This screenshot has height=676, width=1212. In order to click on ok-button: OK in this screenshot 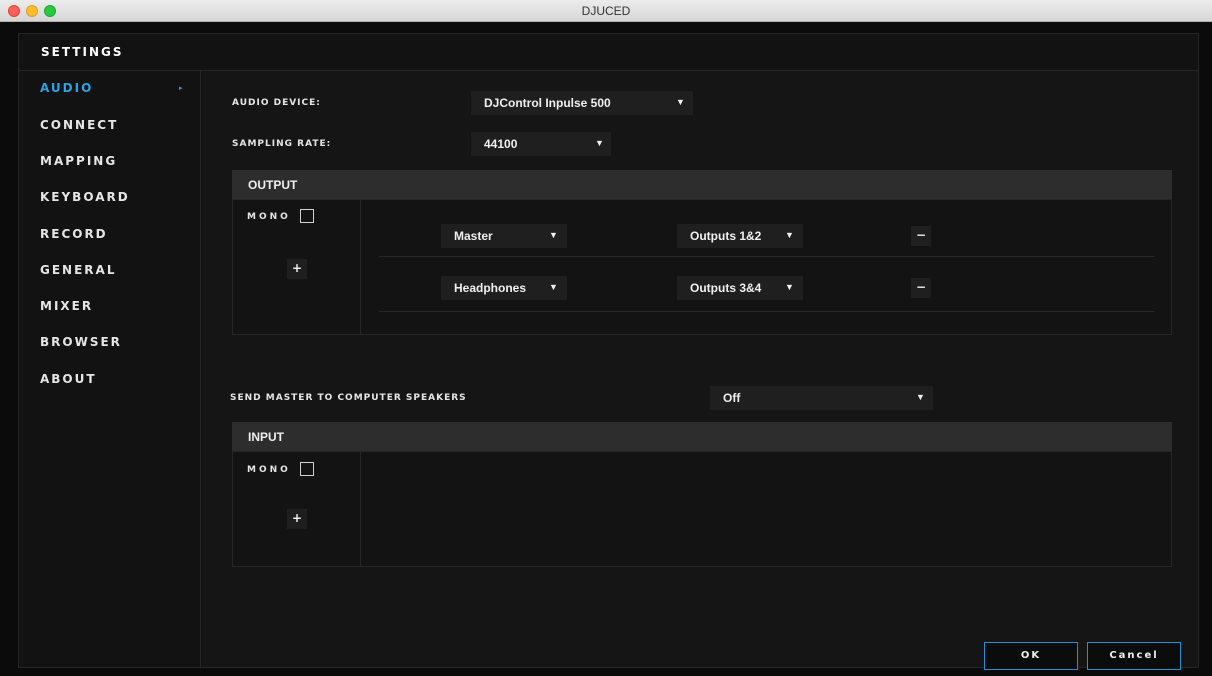, I will do `click(1031, 656)`.